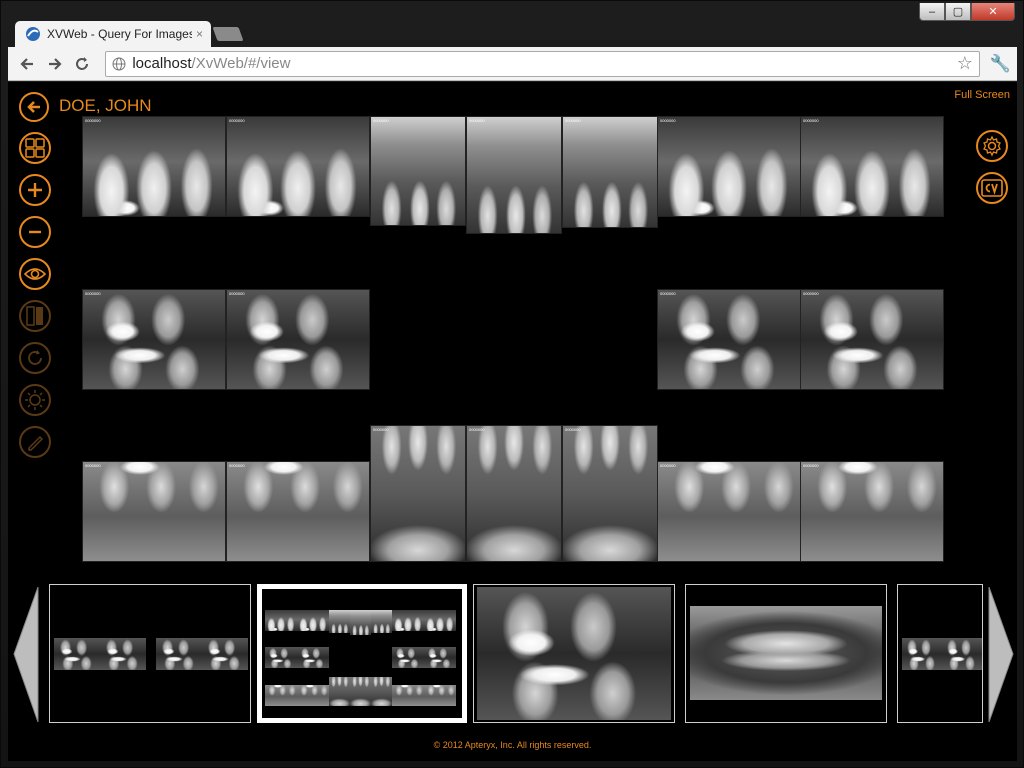  What do you see at coordinates (1001, 654) in the screenshot?
I see `filmstrip-next-arrow-icon` at bounding box center [1001, 654].